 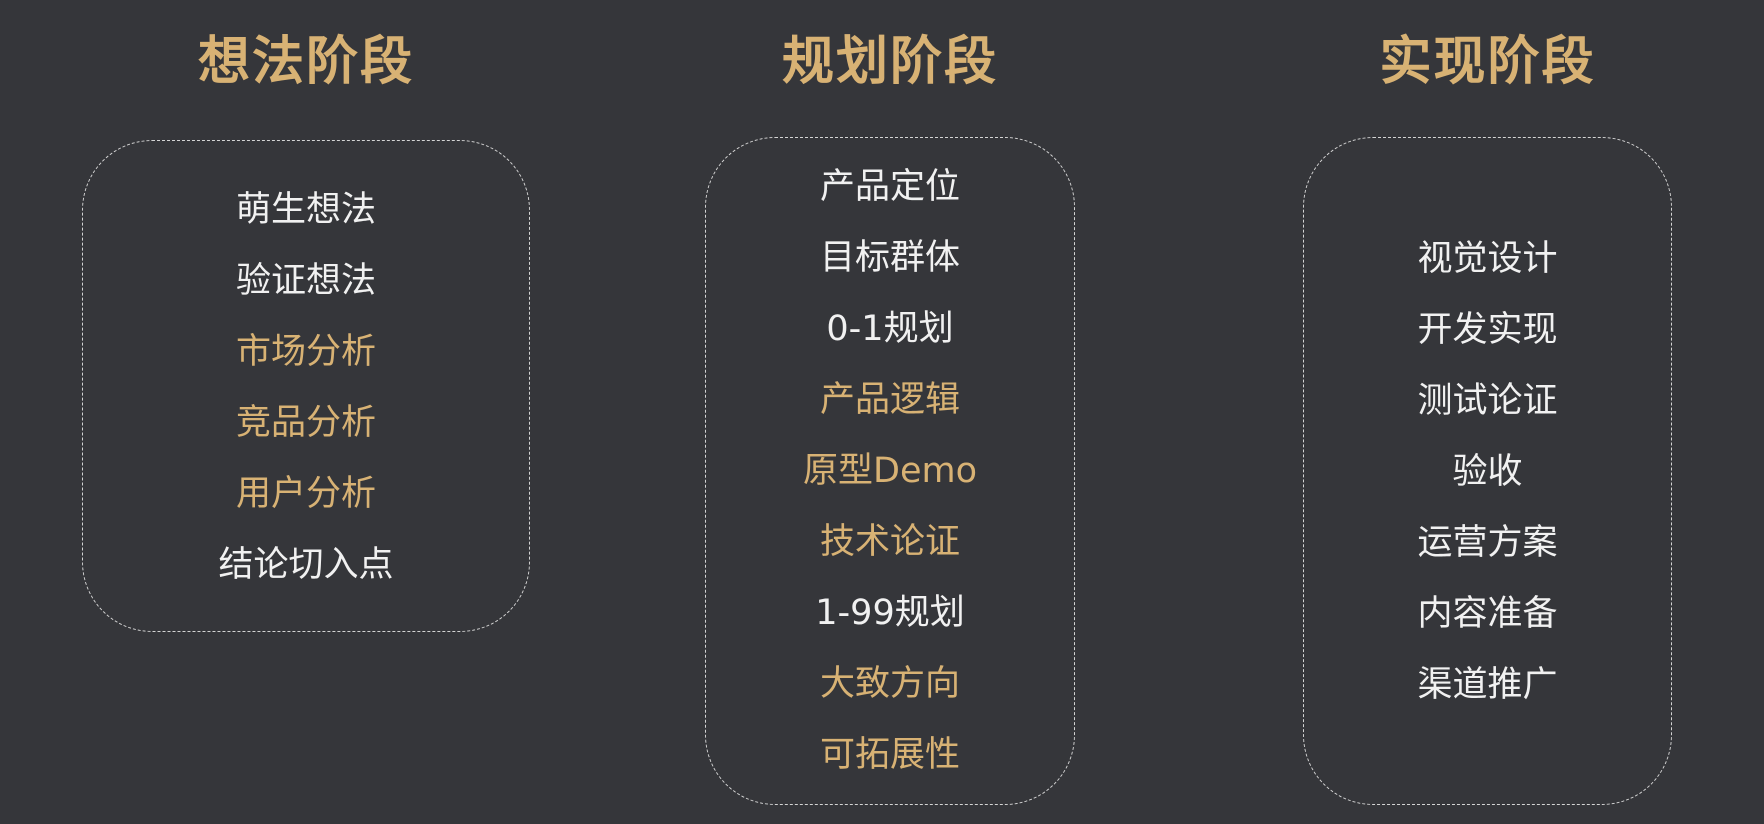 I want to click on stage-item: 运营方案, so click(x=1487, y=543).